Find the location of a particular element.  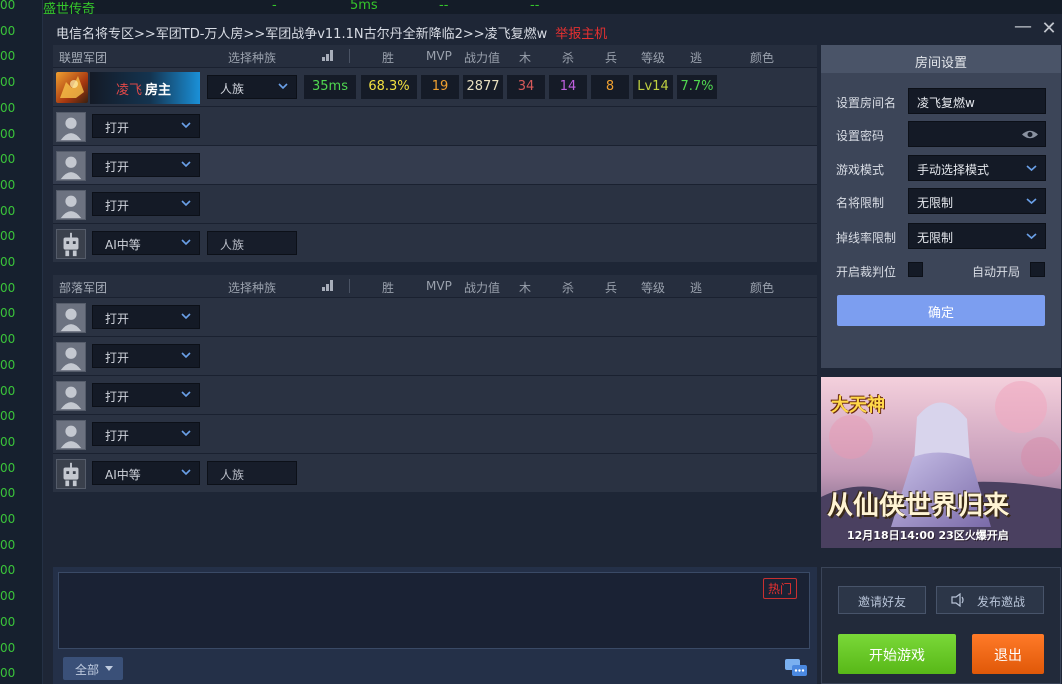

password-row: 设置密码 is located at coordinates (941, 134).